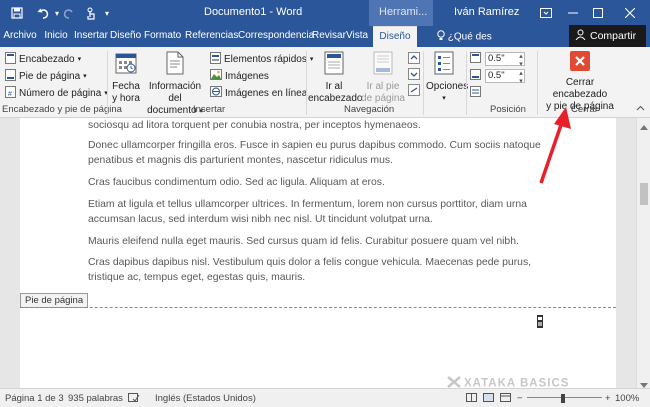  I want to click on tab-inicio: Inicio, so click(56, 36).